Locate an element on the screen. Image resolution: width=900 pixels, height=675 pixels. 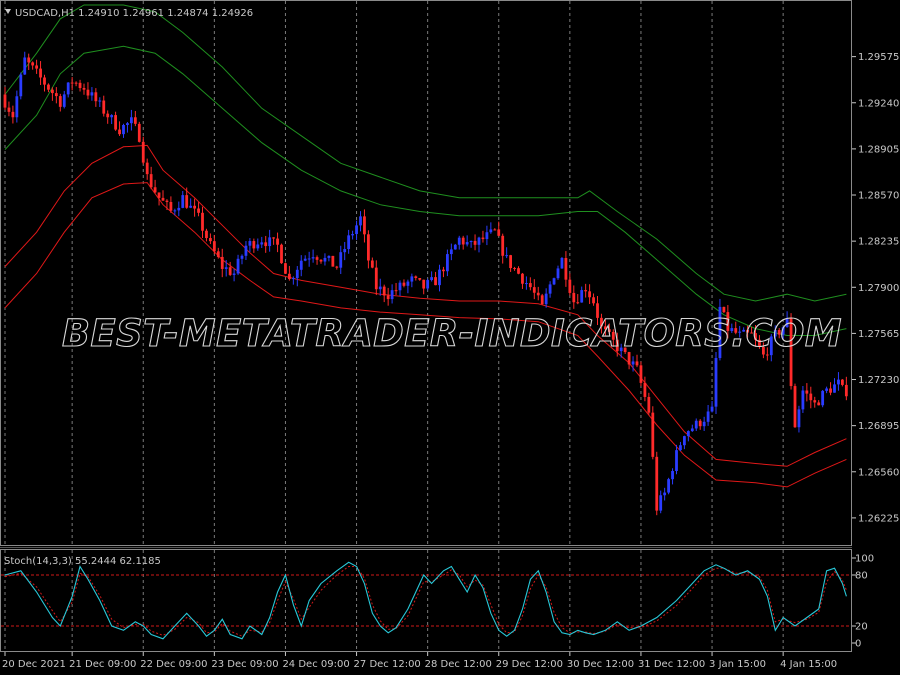
time-tick-label: 31 Dec 12:00 is located at coordinates (671, 664).